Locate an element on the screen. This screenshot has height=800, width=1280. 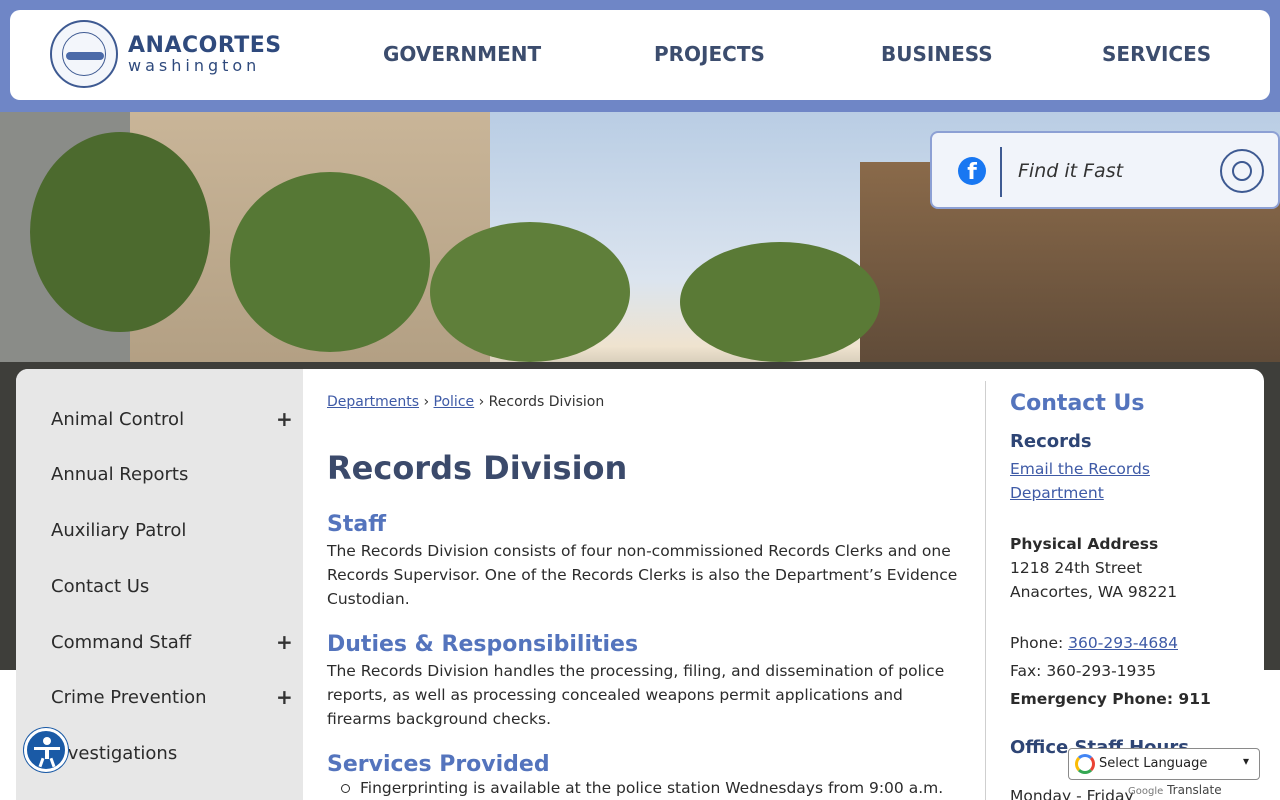
email-records-link: Email the Records is located at coordinates (1080, 469).